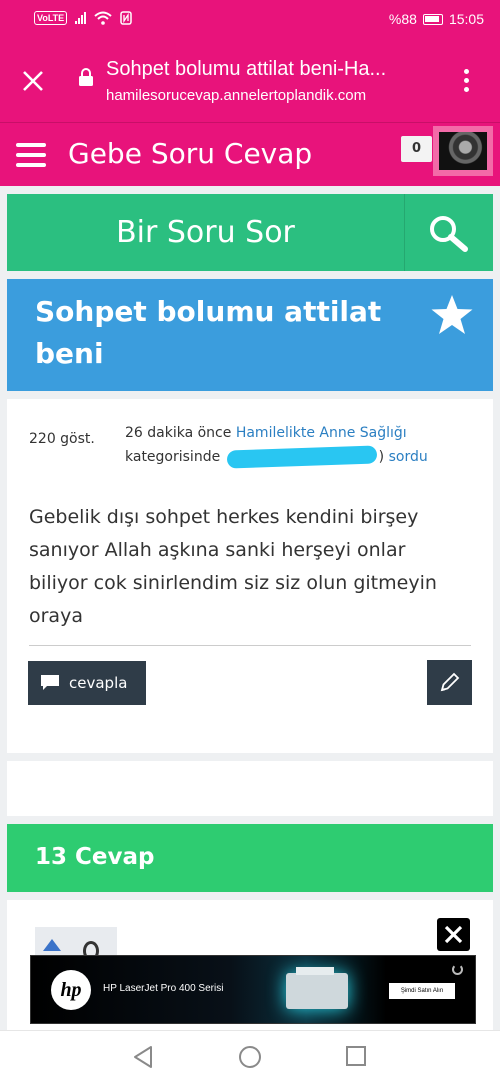  I want to click on answer-button-label: cevapla, so click(98, 683).